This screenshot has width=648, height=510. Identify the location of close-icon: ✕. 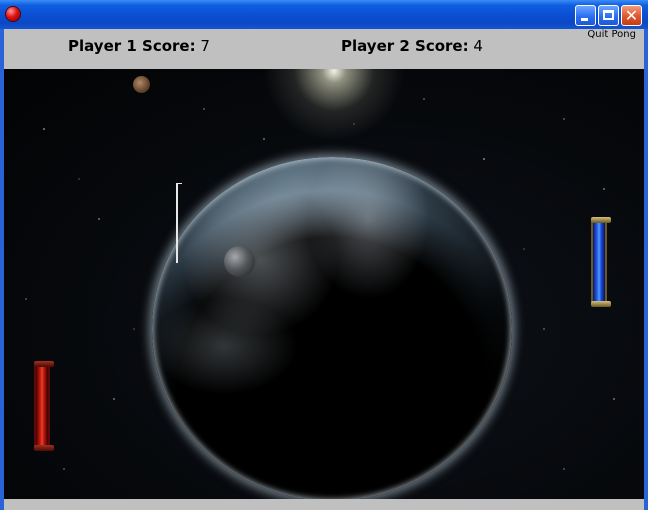
(631, 15).